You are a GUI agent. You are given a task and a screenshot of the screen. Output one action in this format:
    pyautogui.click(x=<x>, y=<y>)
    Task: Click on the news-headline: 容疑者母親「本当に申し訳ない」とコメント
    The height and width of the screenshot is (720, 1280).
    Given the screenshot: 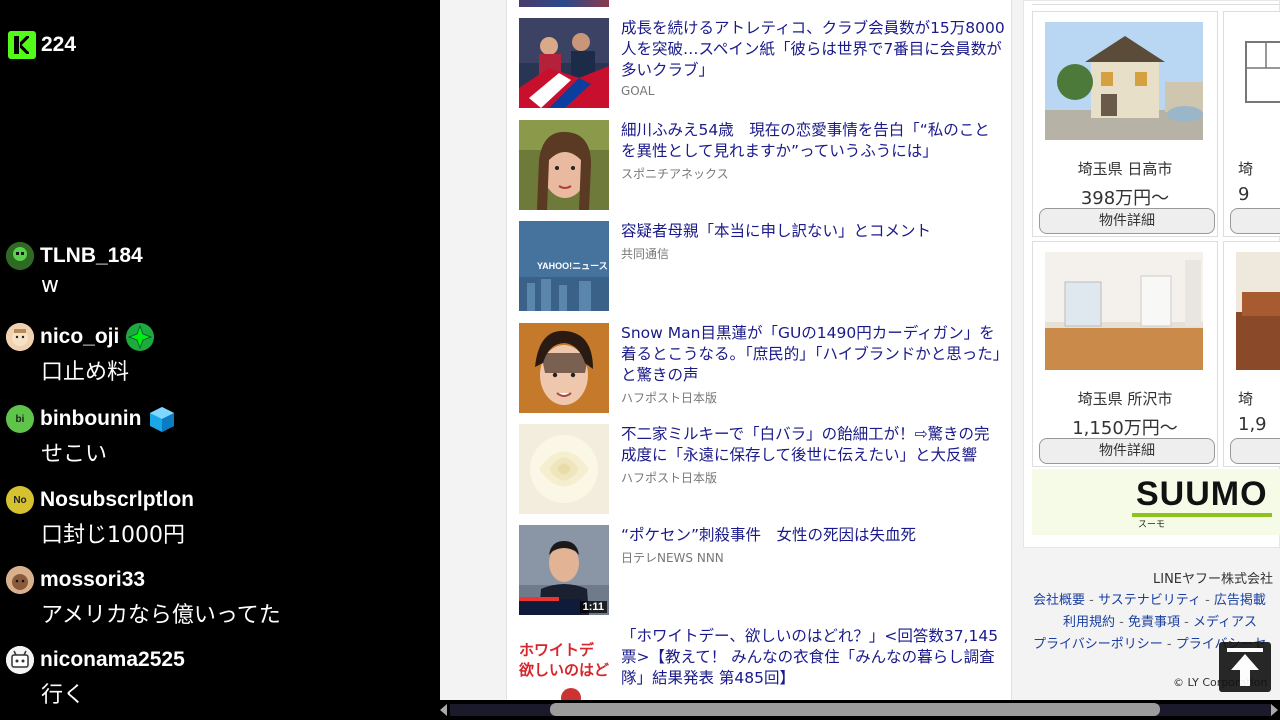 What is the action you would take?
    pyautogui.click(x=813, y=231)
    